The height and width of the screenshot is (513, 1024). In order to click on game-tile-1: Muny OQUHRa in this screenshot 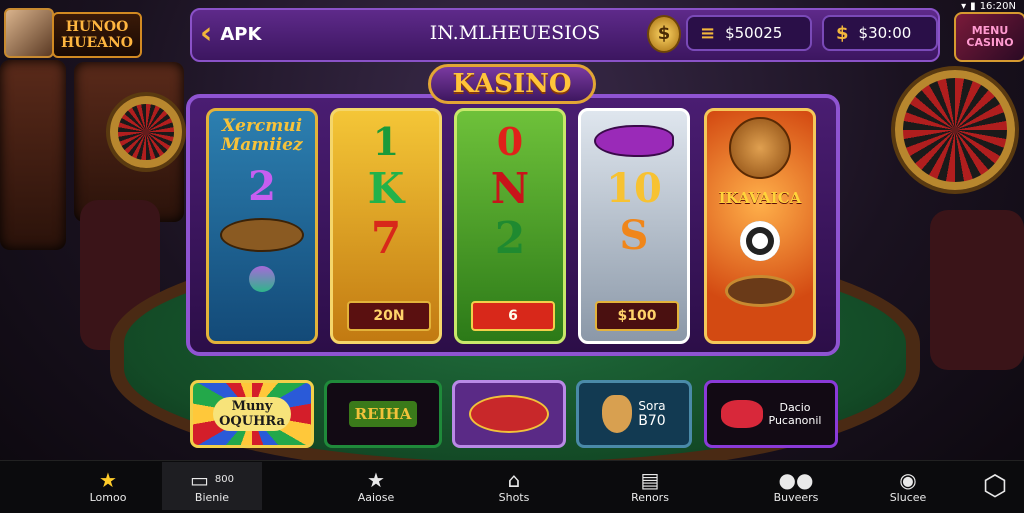, I will do `click(252, 414)`.